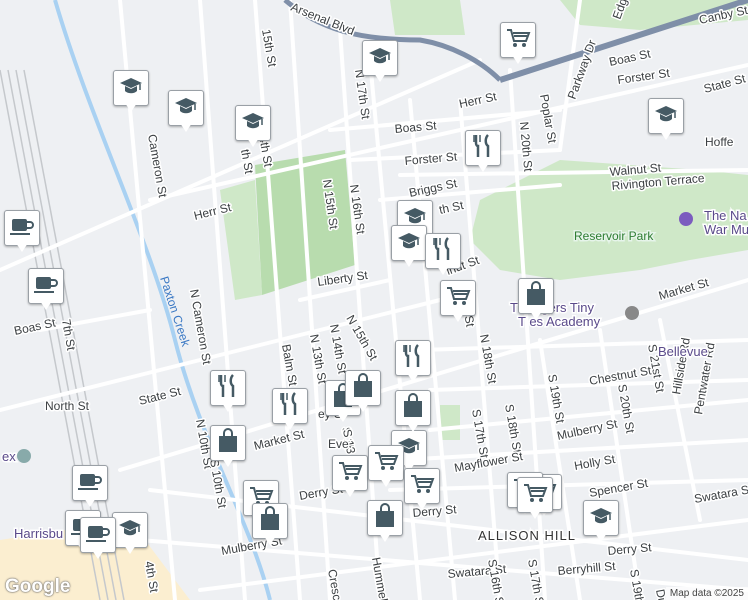  Describe the element at coordinates (450, 422) in the screenshot. I see `park-small` at that location.